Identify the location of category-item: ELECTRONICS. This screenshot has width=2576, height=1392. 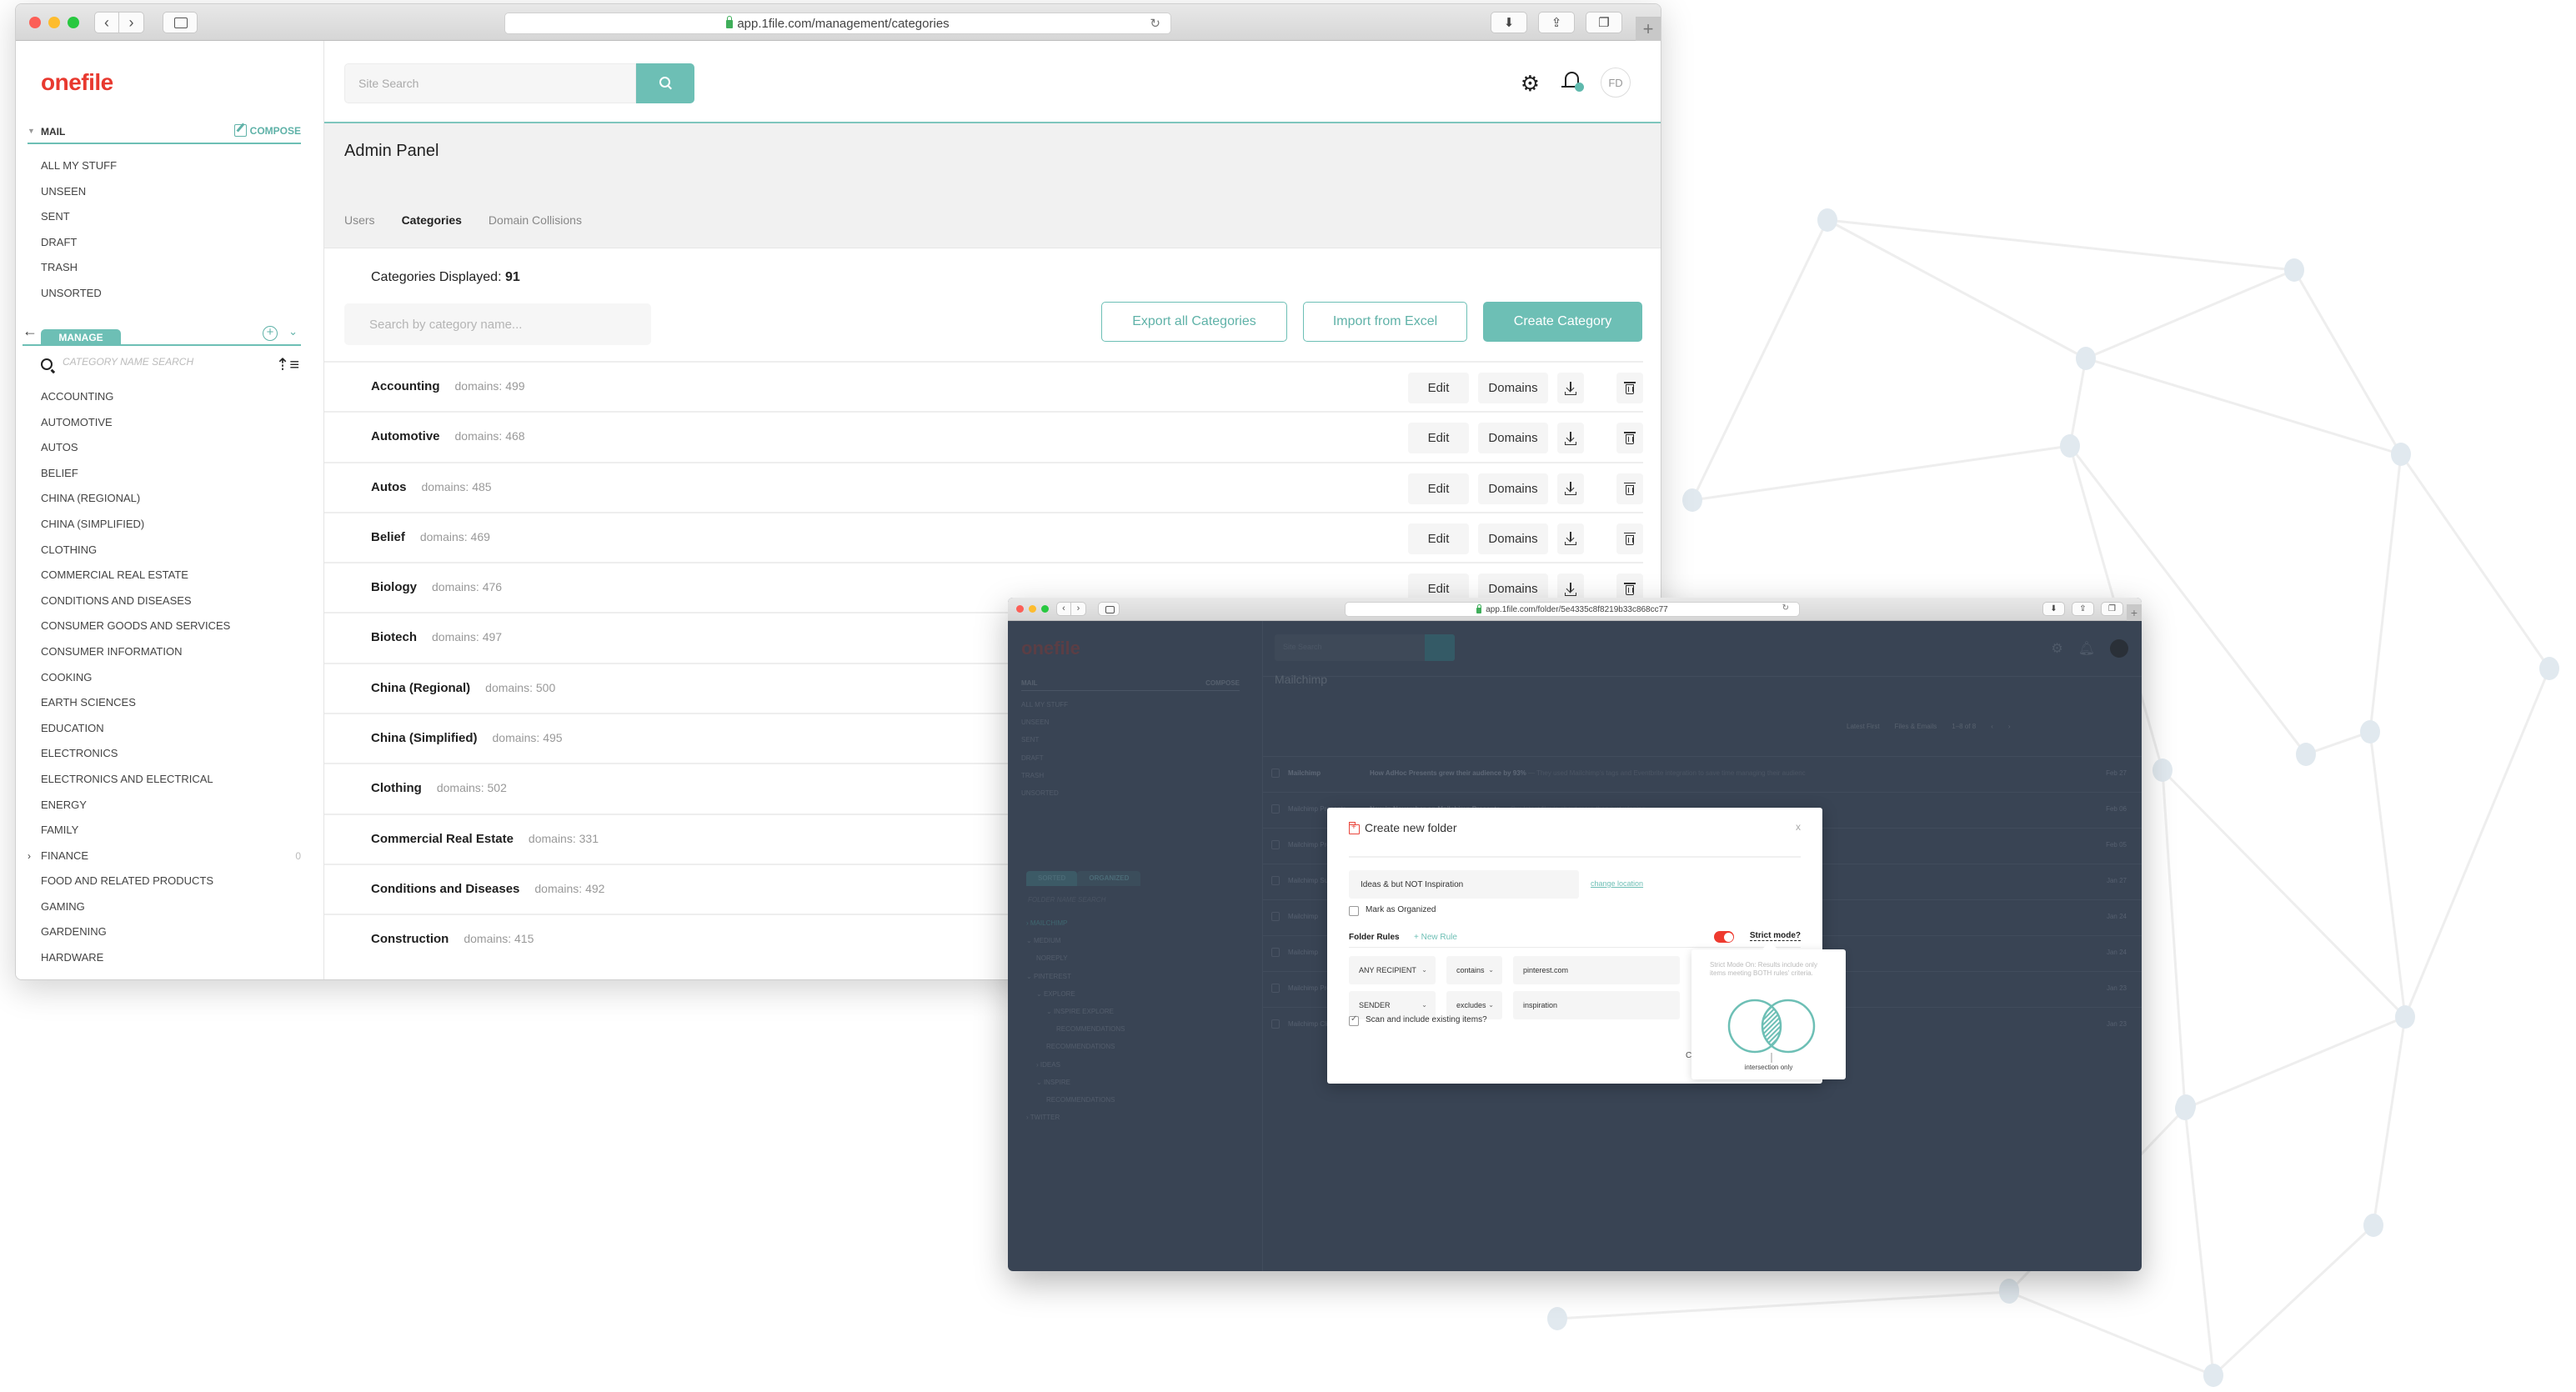
(171, 754).